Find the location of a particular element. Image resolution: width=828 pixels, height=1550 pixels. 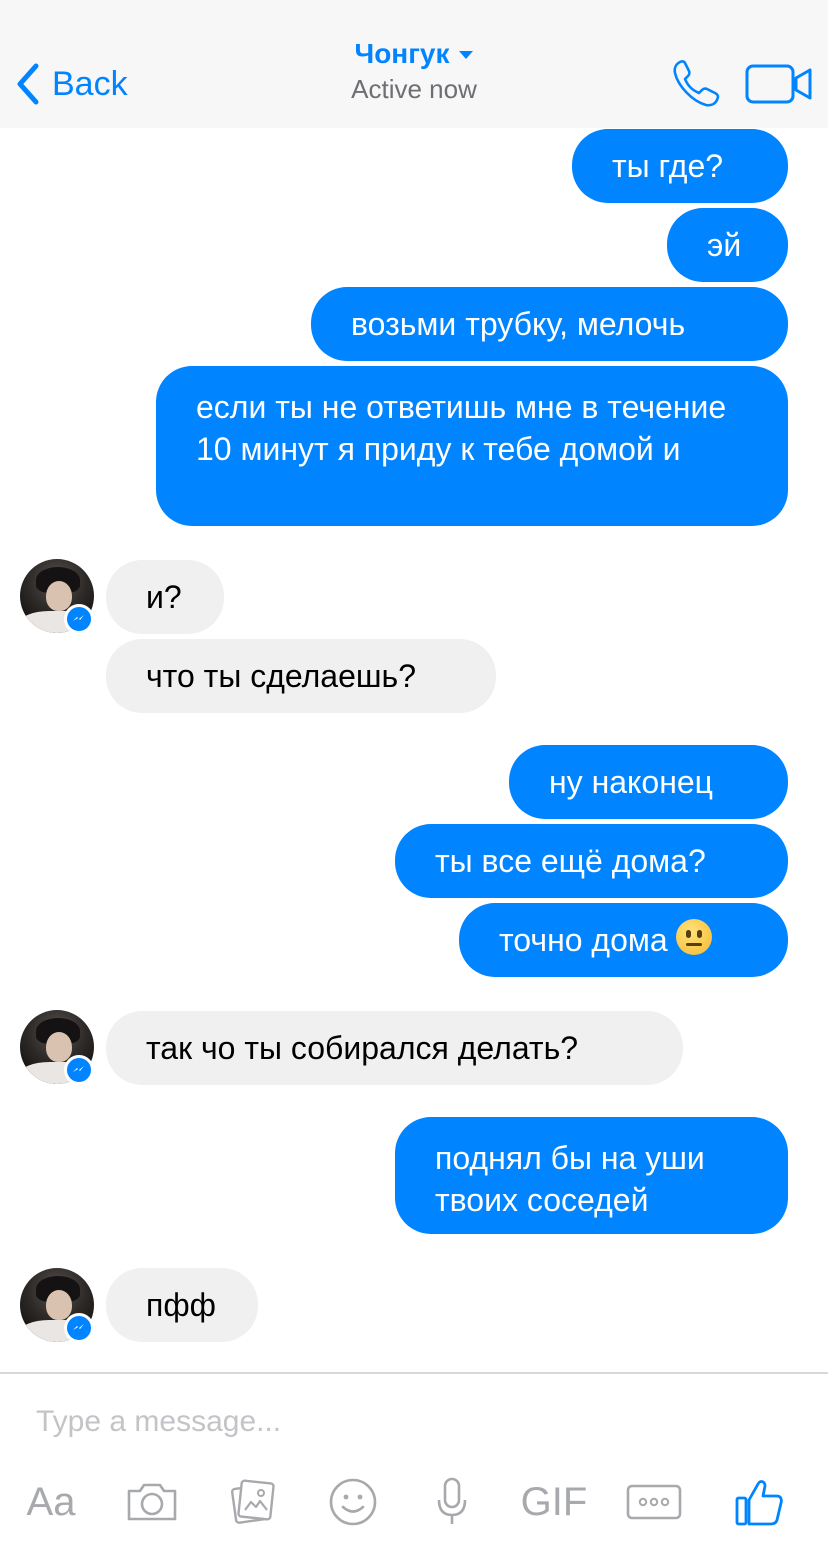

gif-button: GIF is located at coordinates (554, 1502).